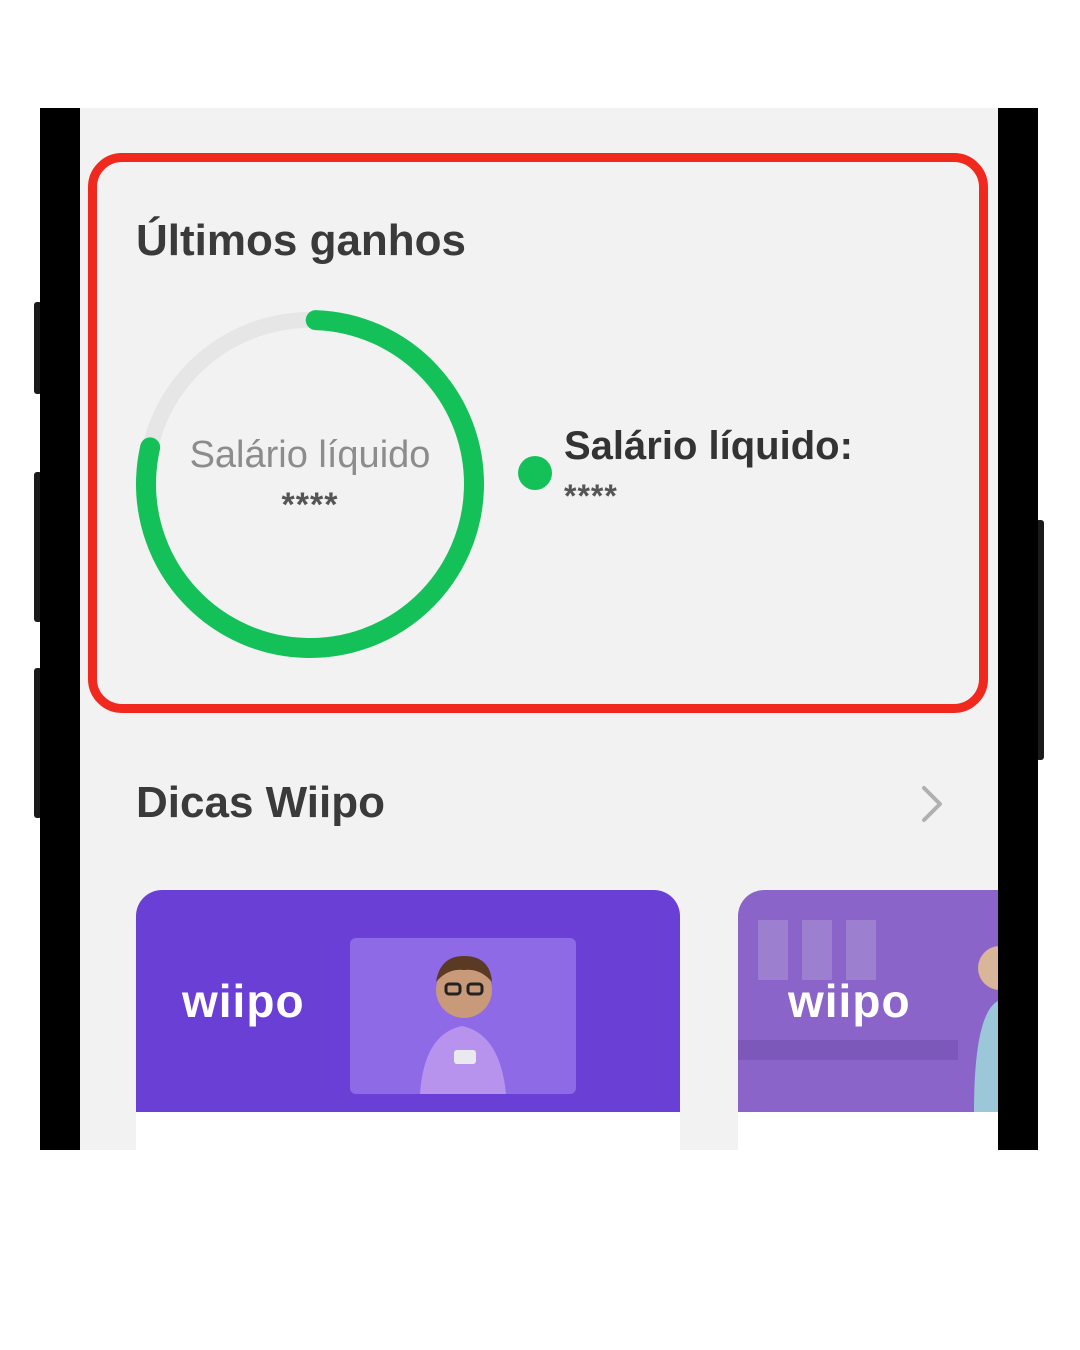  Describe the element at coordinates (932, 804) in the screenshot. I see `chevron-right-icon` at that location.